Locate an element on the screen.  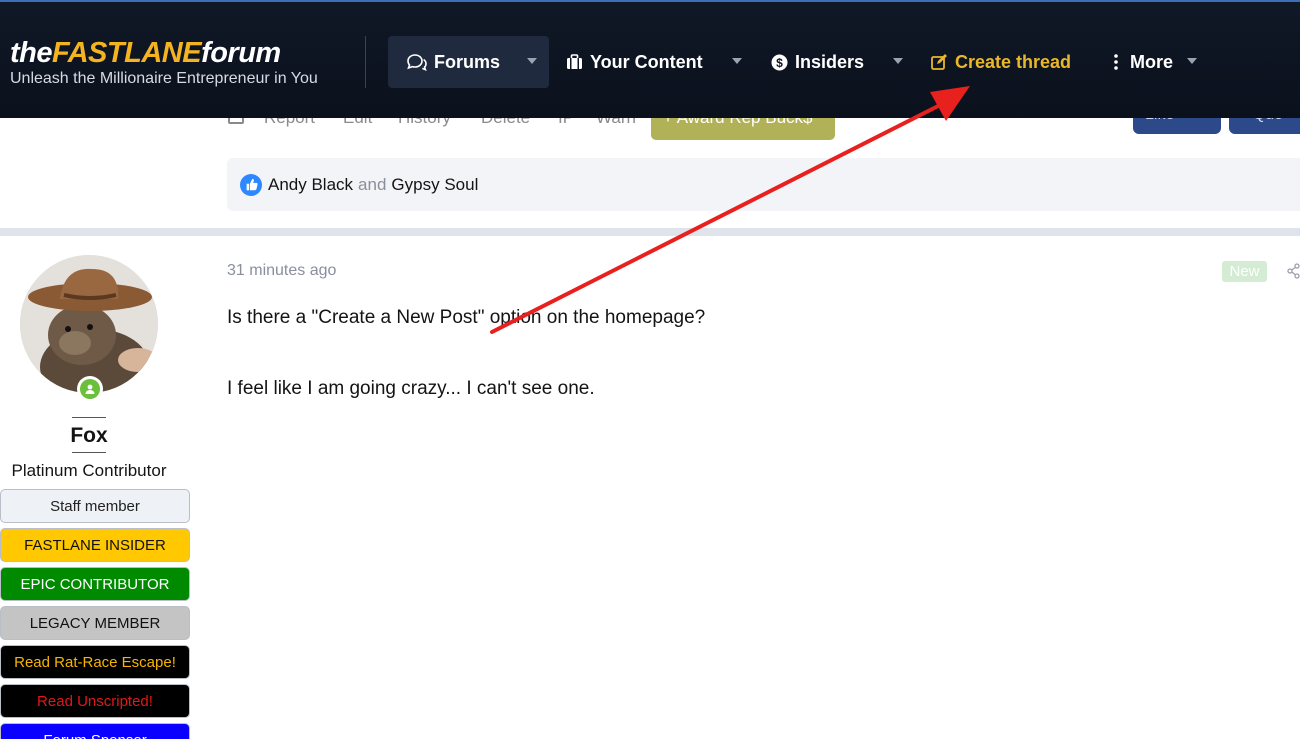
nav-forums-label: Forums is located at coordinates (467, 61).